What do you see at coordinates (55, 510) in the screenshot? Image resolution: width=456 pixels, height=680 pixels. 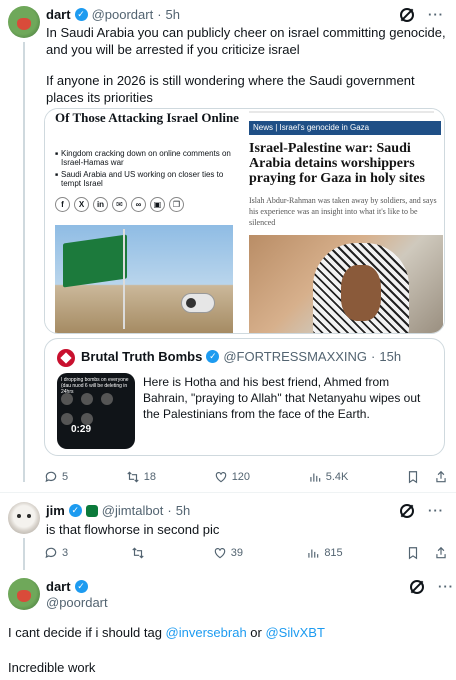 I see `author-name: jim` at bounding box center [55, 510].